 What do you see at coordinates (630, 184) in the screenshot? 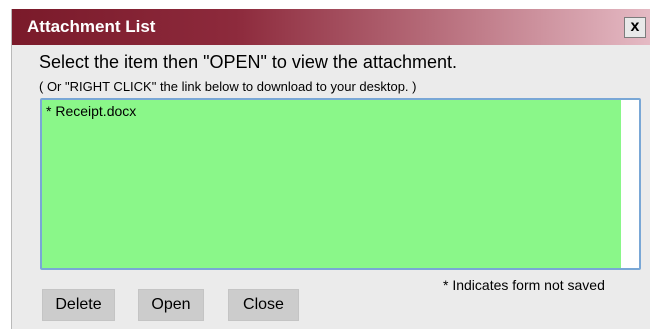
I see `list-scrollbar` at bounding box center [630, 184].